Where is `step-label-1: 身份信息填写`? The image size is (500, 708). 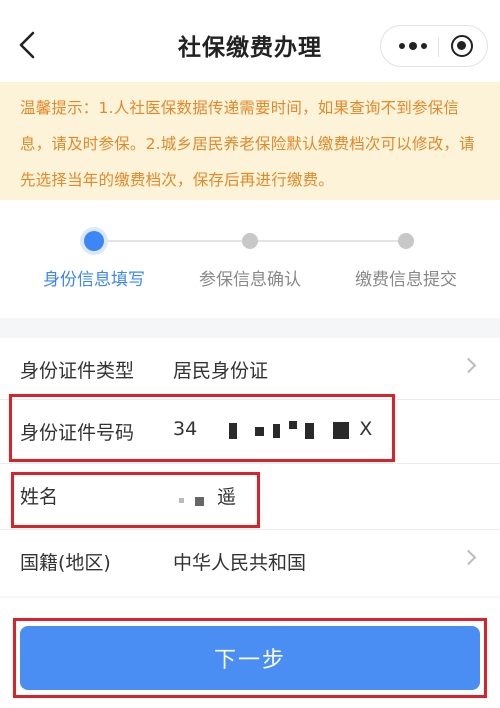
step-label-1: 身份信息填写 is located at coordinates (94, 280).